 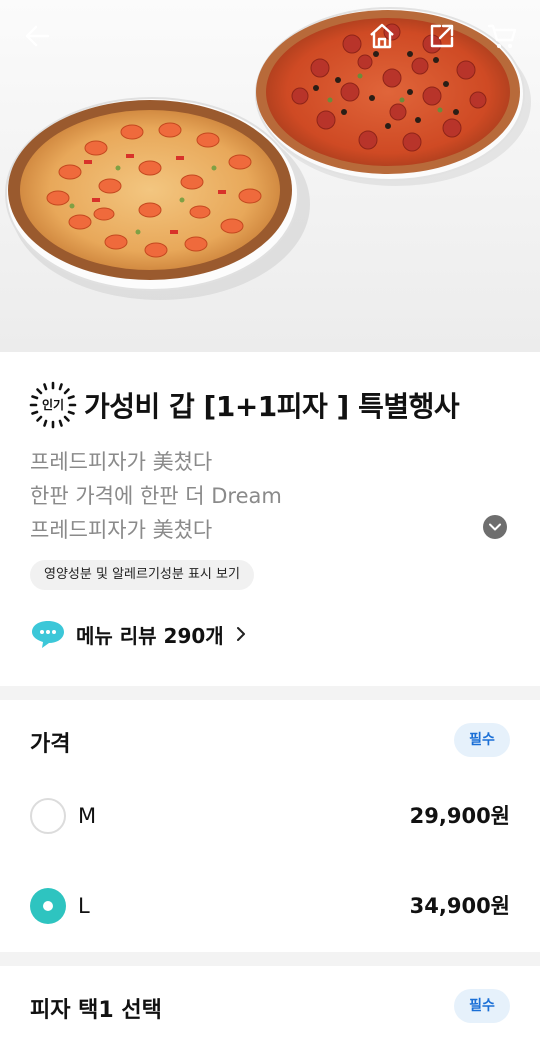 I want to click on share-button, so click(x=442, y=36).